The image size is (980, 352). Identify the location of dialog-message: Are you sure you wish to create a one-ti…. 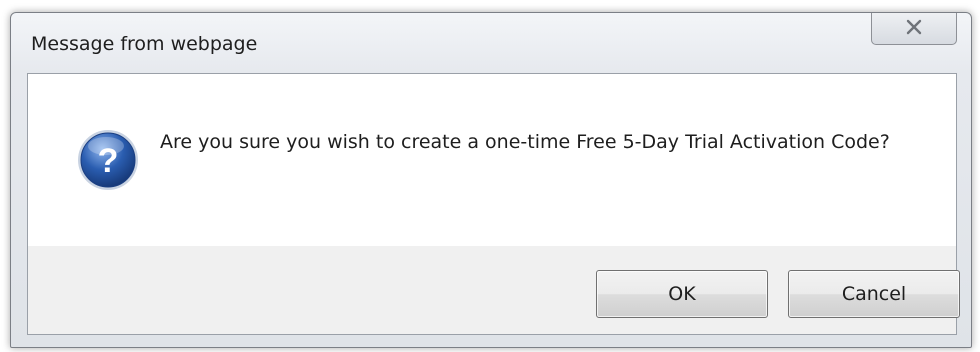
(525, 142).